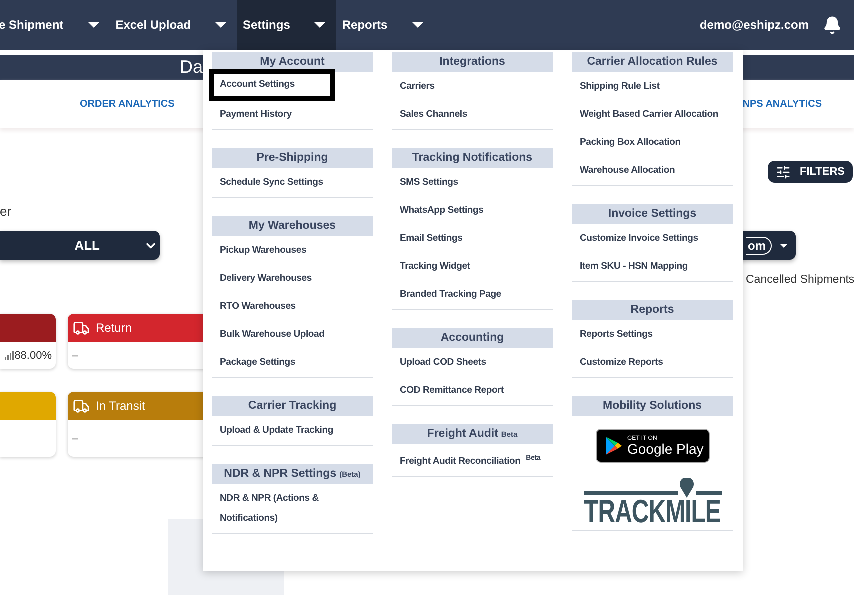 This screenshot has height=600, width=854. Describe the element at coordinates (783, 172) in the screenshot. I see `sliders-icon` at that location.